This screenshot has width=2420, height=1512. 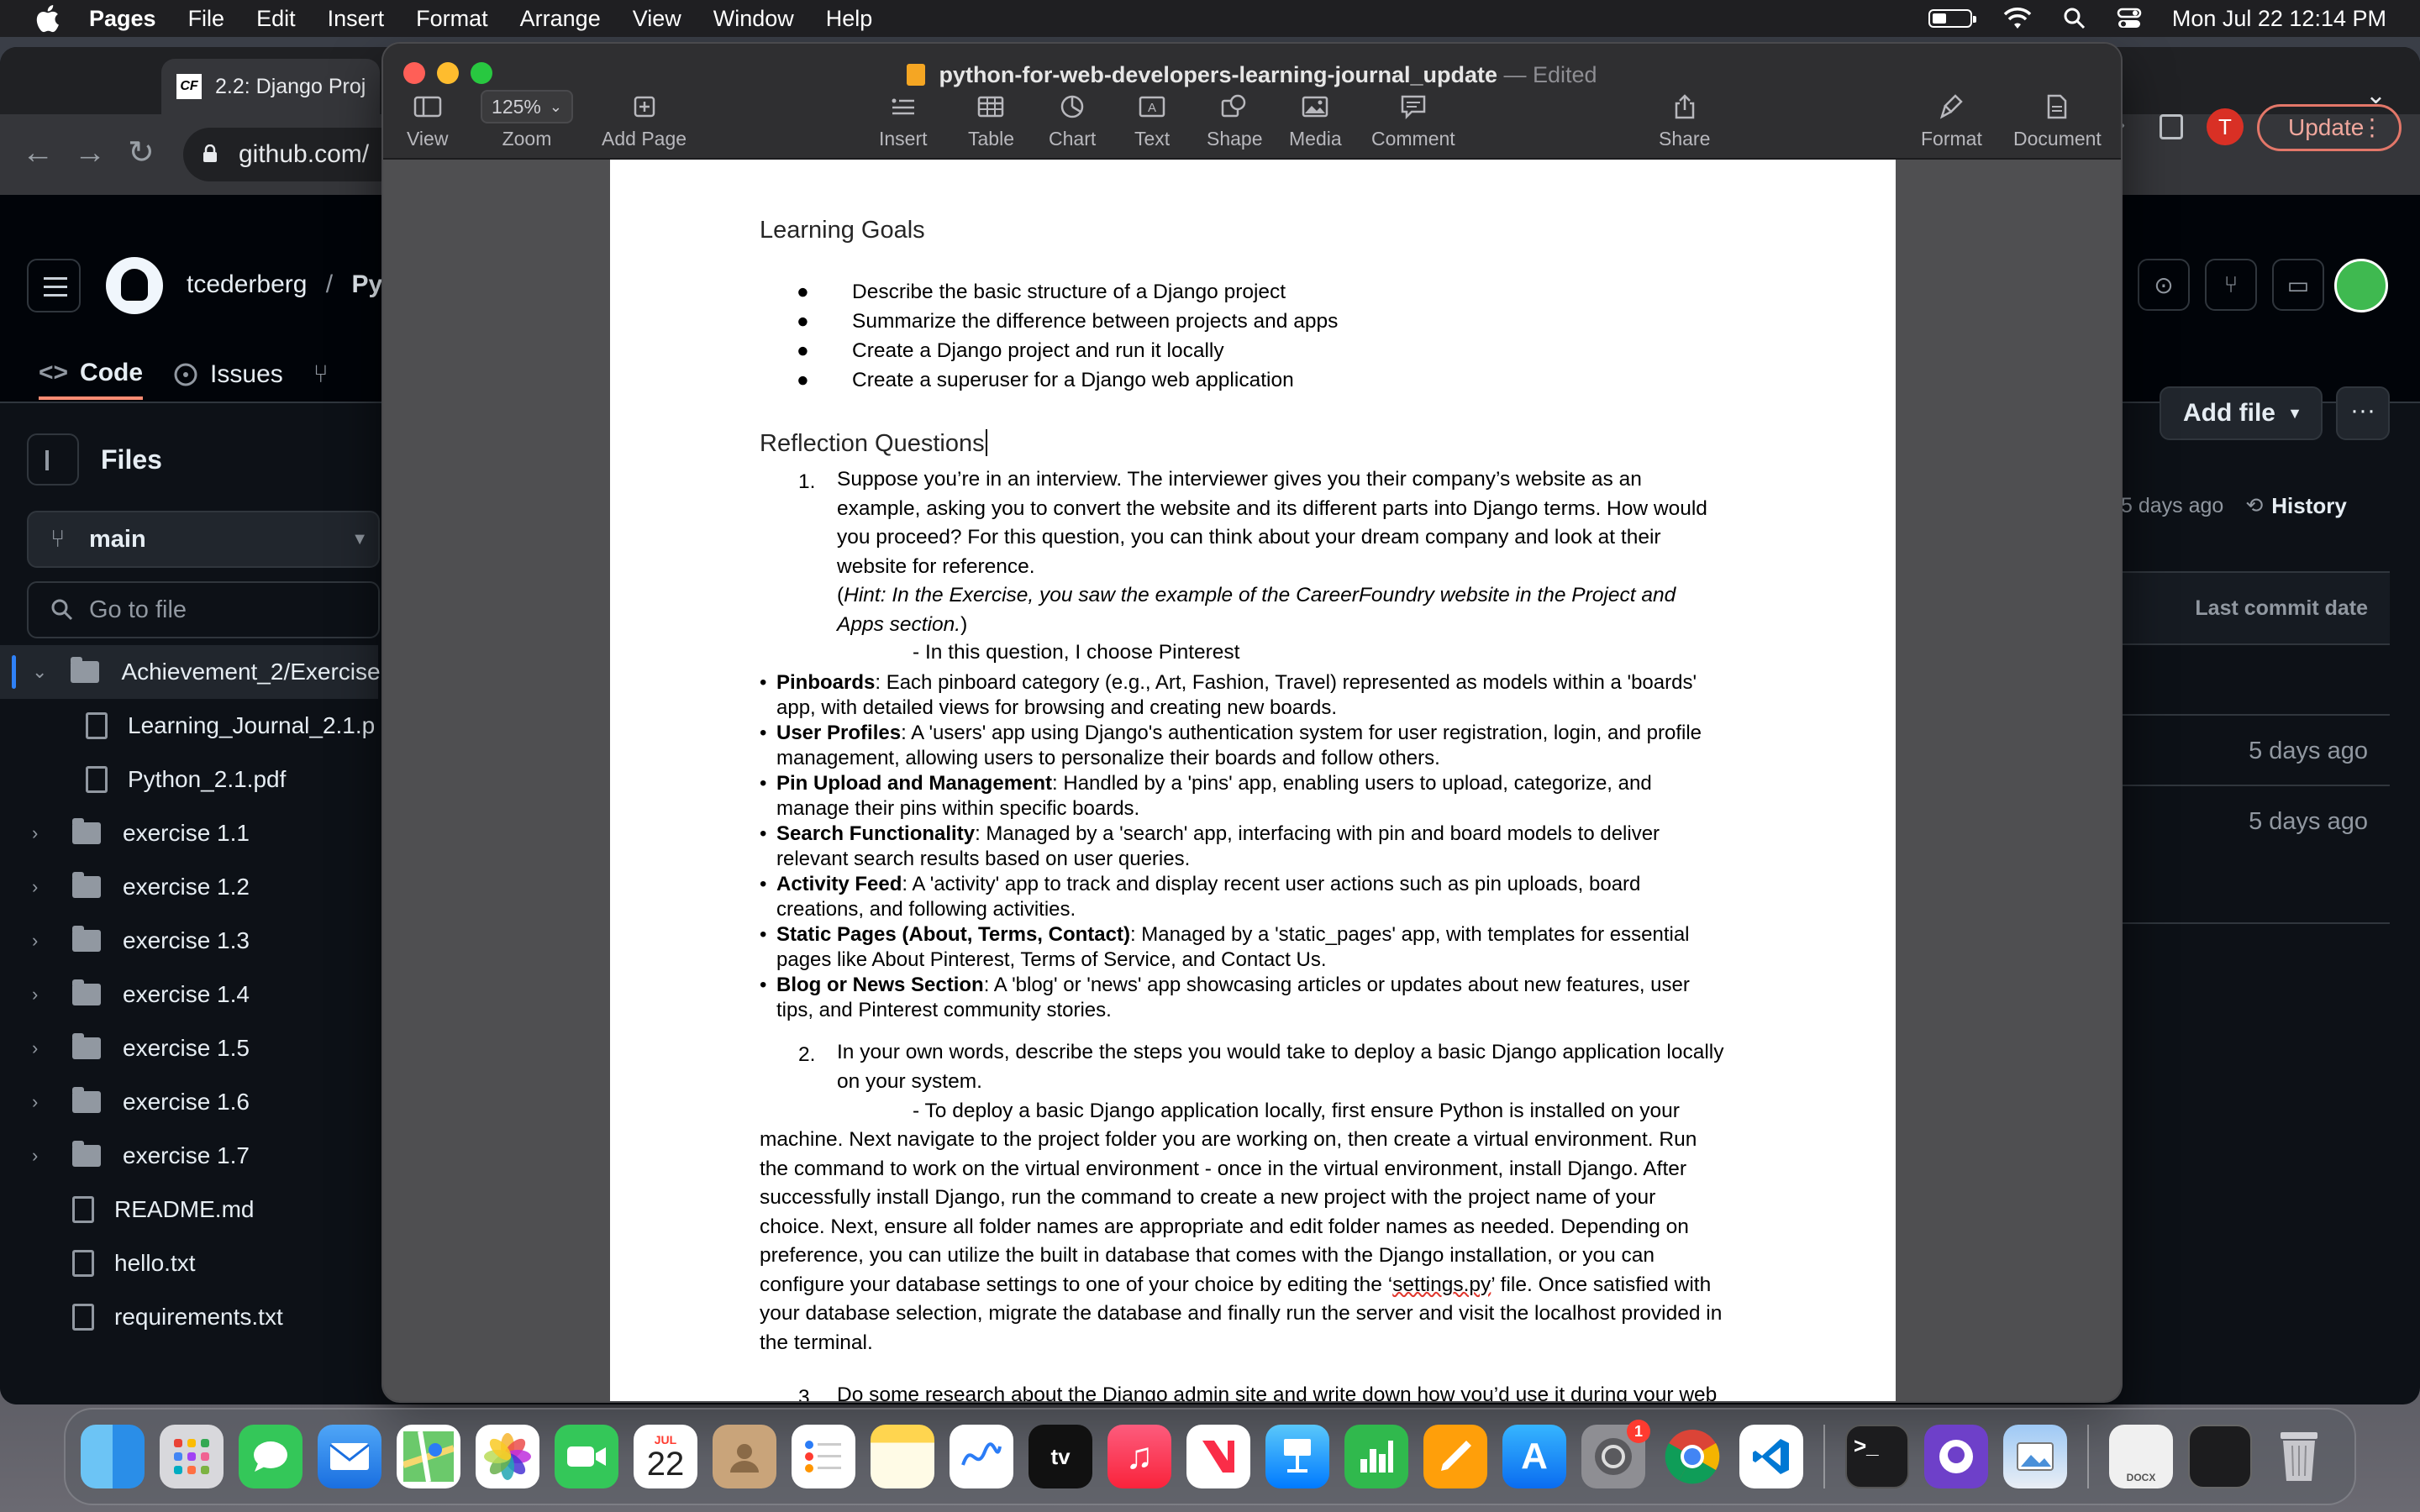 What do you see at coordinates (1692, 1456) in the screenshot?
I see `chrome-icon` at bounding box center [1692, 1456].